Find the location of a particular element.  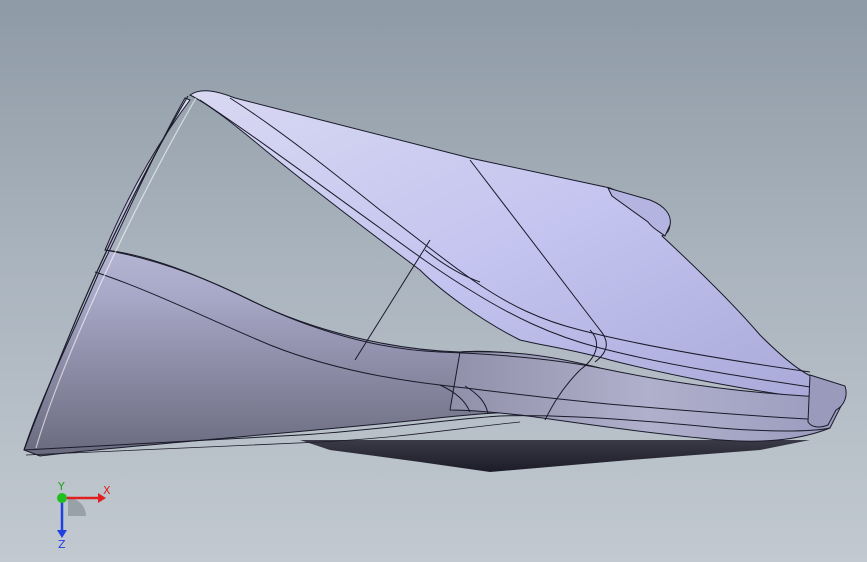

coordinate-triad: X Y Z is located at coordinates (84, 515).